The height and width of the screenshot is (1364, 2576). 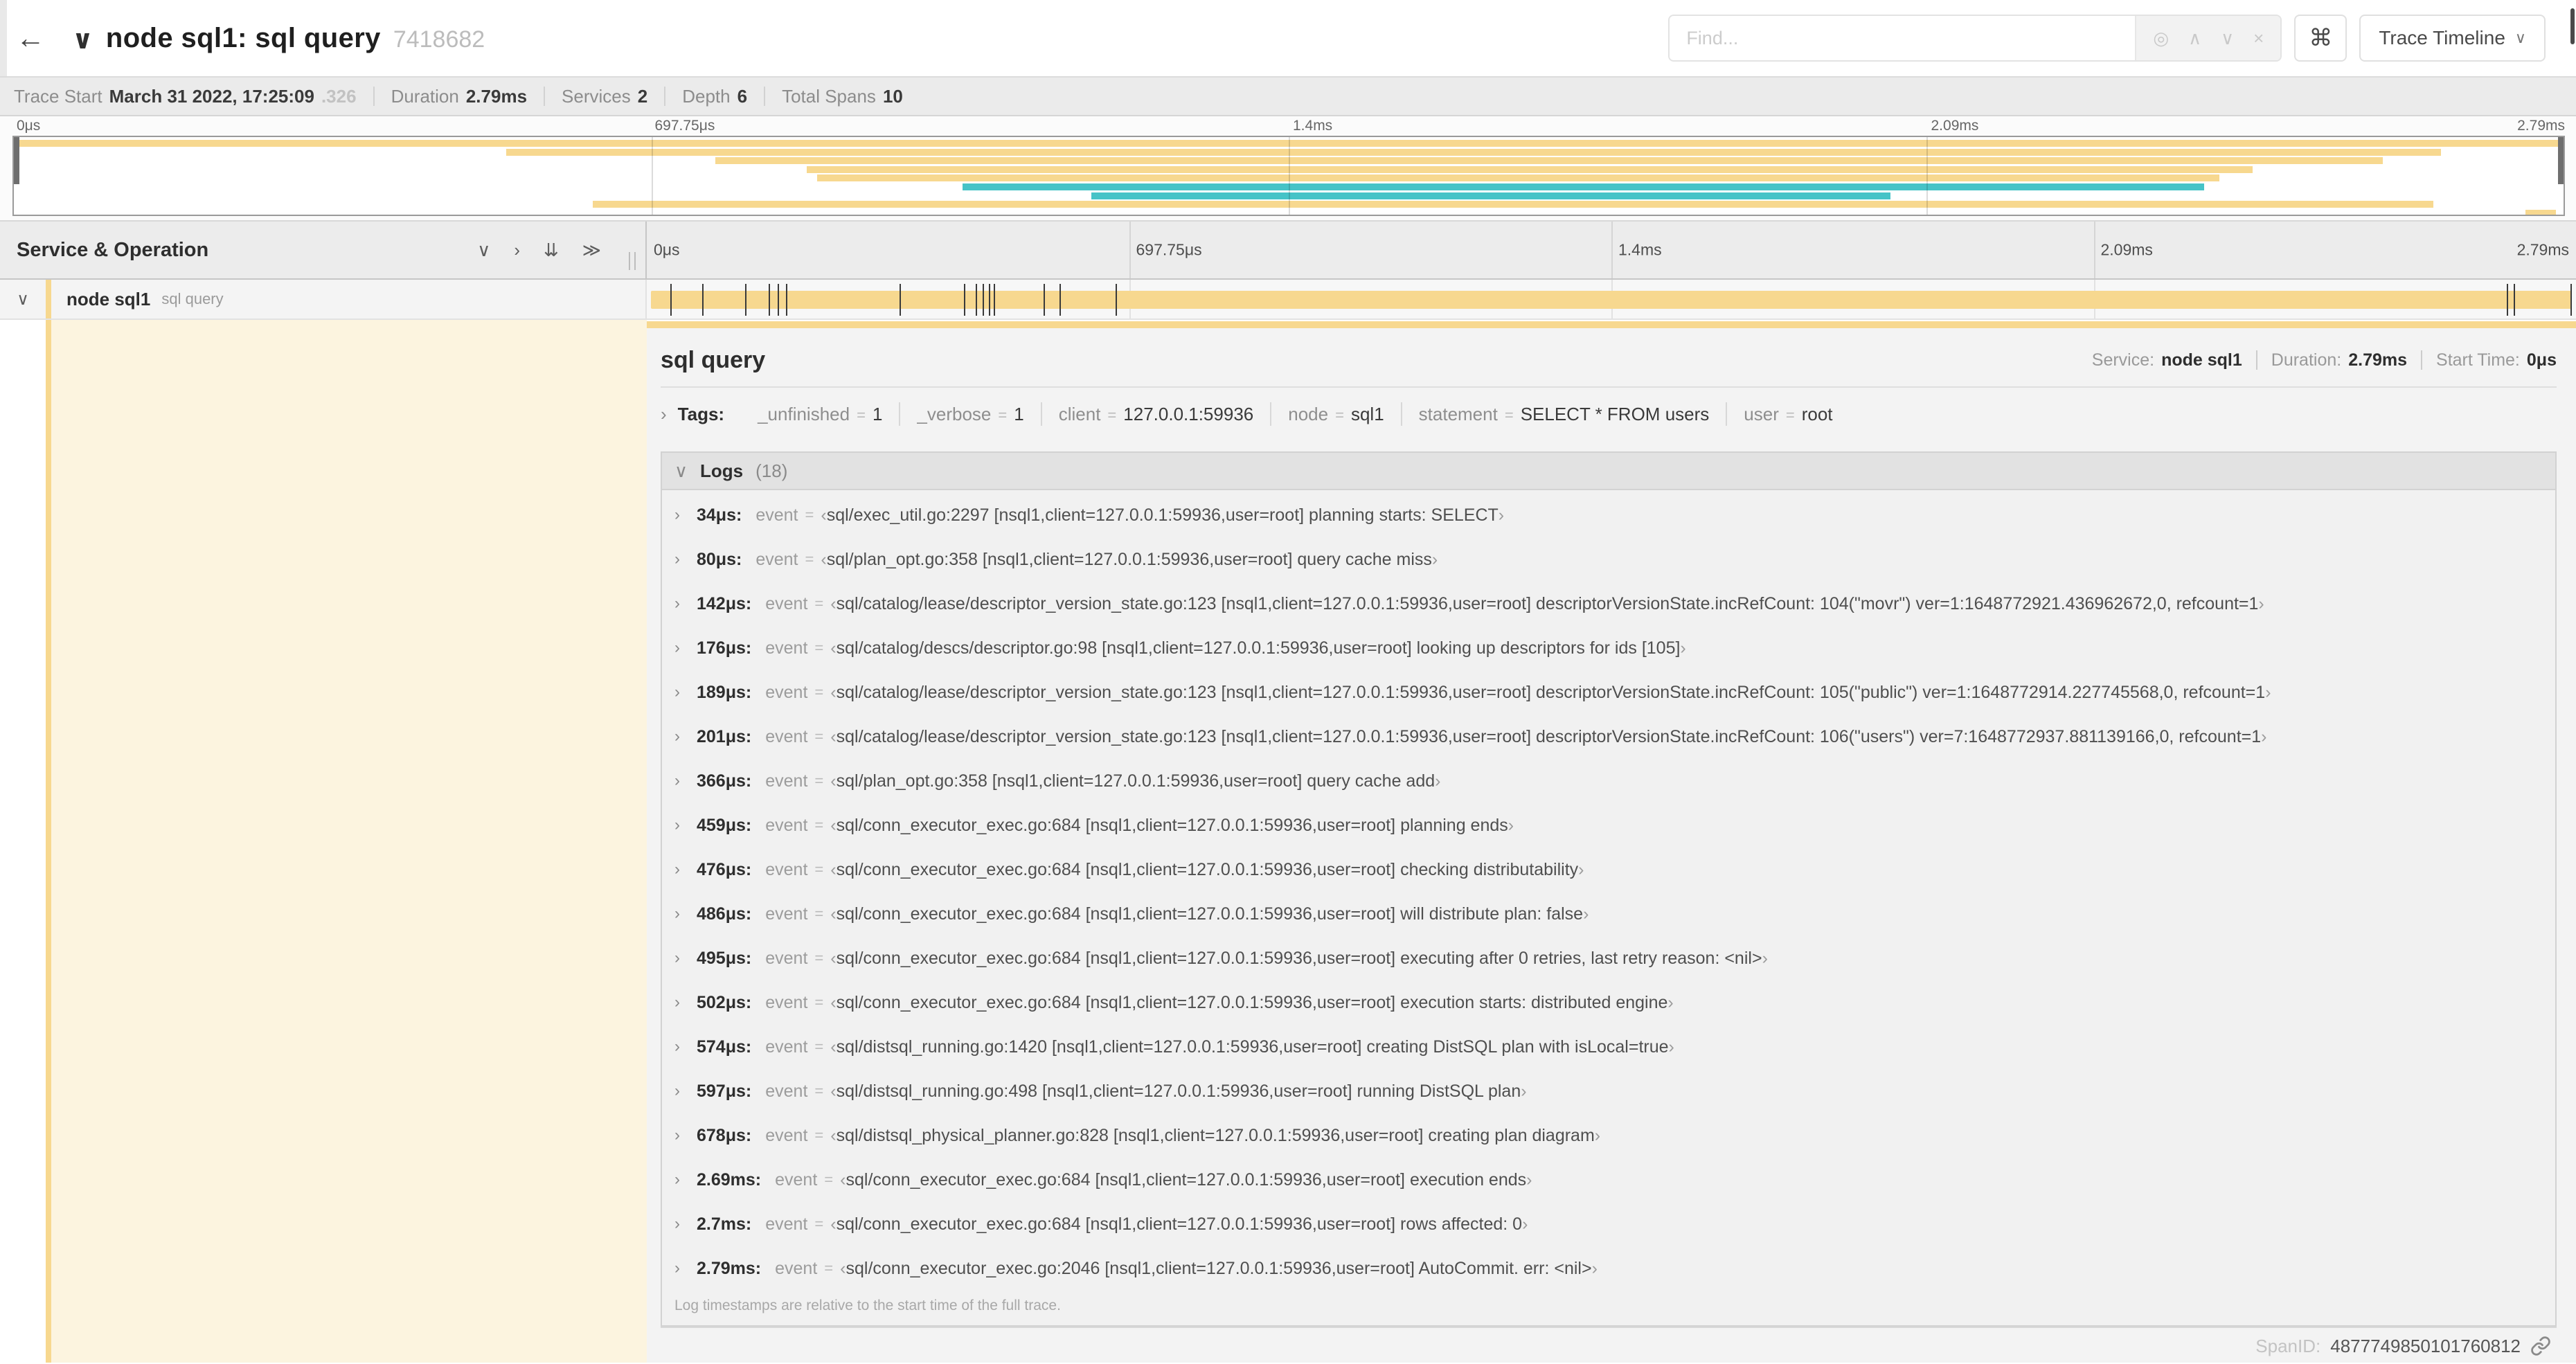 I want to click on log-timestamp: 80μs:, so click(x=719, y=559).